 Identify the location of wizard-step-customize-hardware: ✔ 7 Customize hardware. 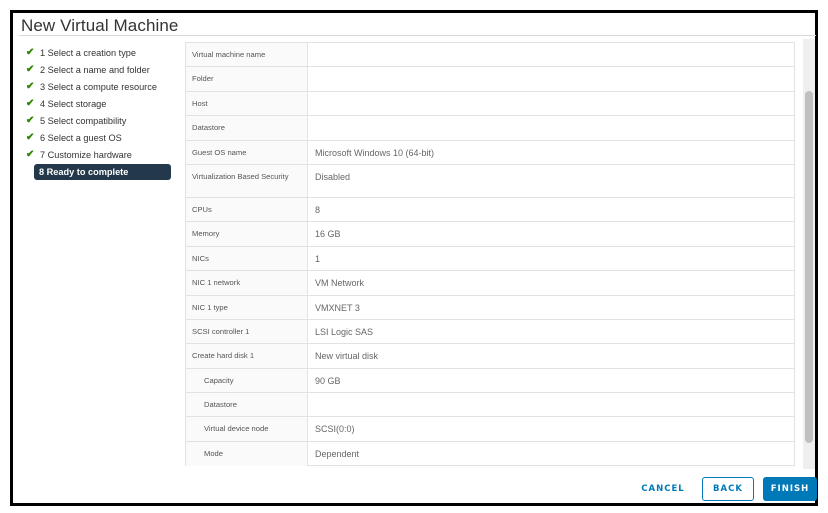
(100, 154).